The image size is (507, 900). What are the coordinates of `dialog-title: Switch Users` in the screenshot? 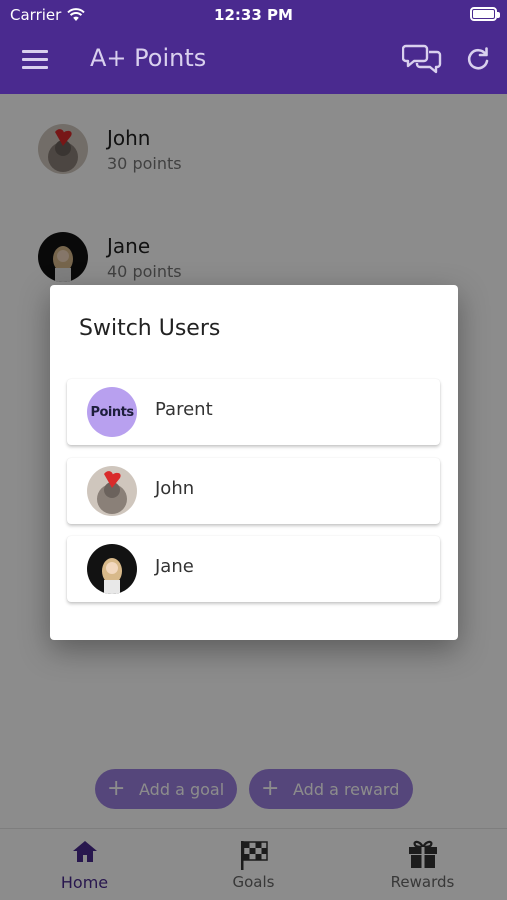 It's located at (150, 328).